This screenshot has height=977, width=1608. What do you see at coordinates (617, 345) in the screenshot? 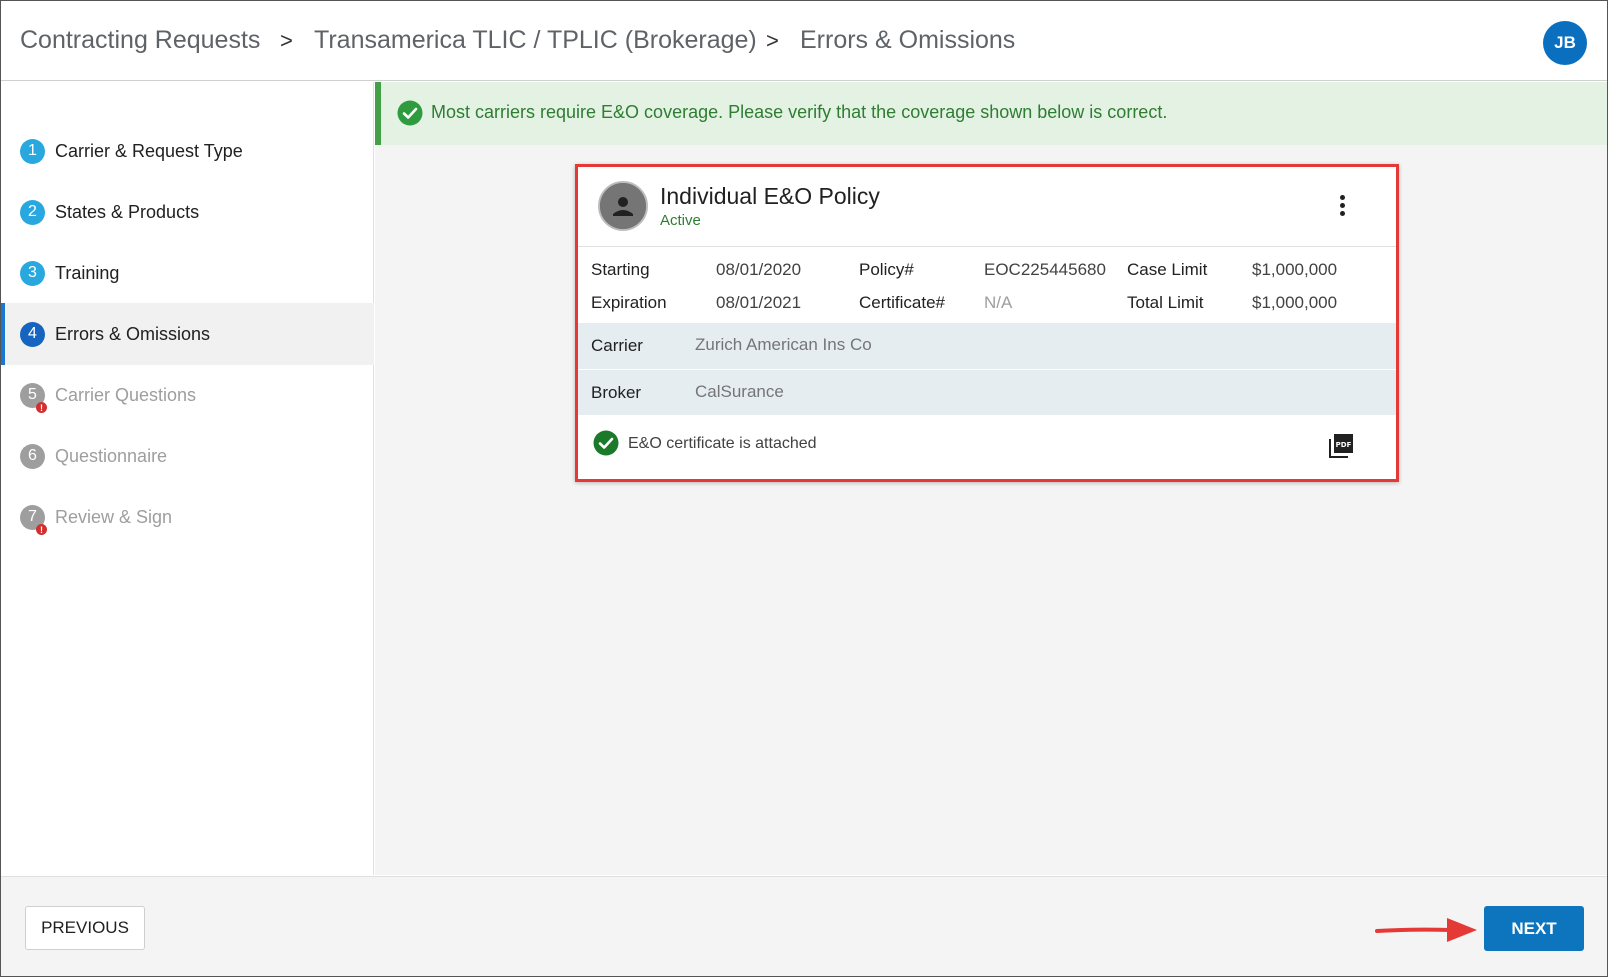
I see `carrier-label: Carrier` at bounding box center [617, 345].